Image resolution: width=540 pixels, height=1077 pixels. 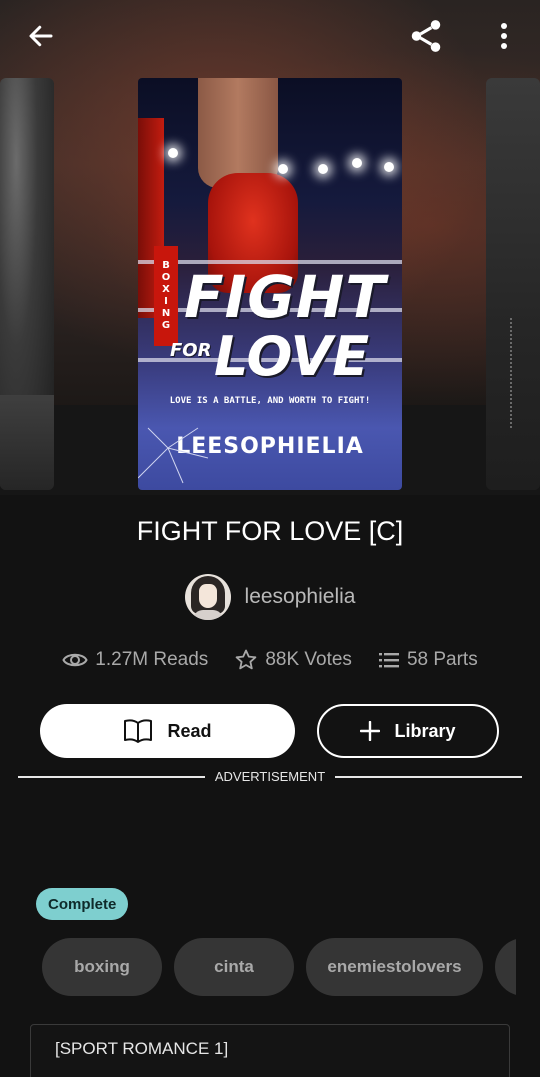 I want to click on book-open-icon, so click(x=138, y=731).